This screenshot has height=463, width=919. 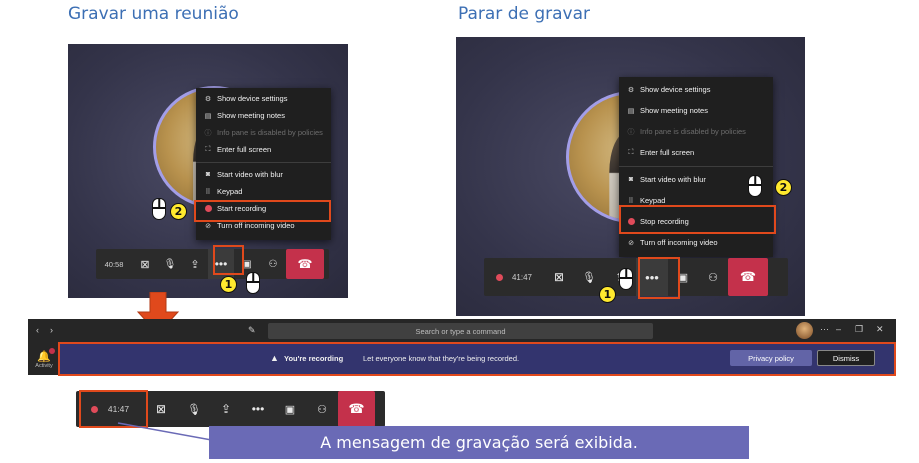 What do you see at coordinates (258, 409) in the screenshot?
I see `more-icon: •••` at bounding box center [258, 409].